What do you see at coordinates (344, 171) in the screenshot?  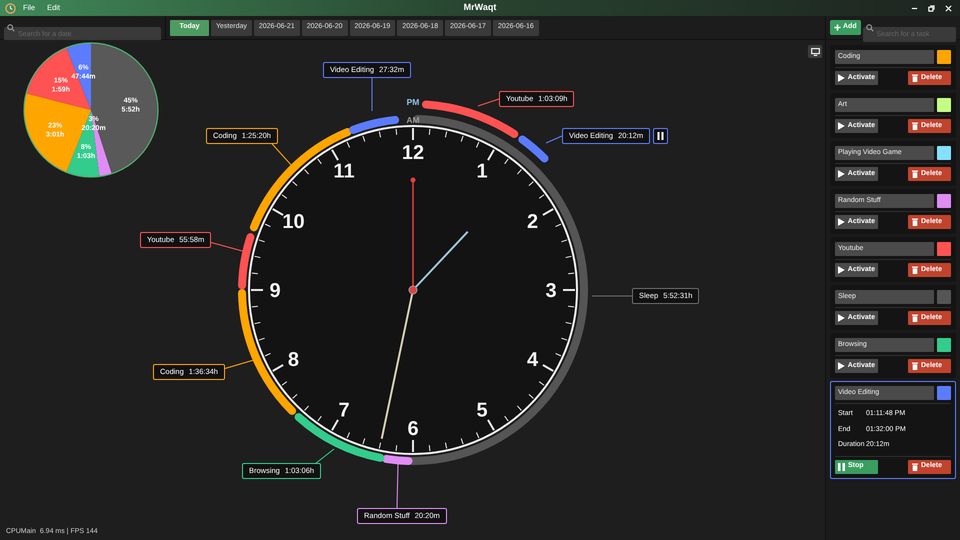 I see `clock-number: 11` at bounding box center [344, 171].